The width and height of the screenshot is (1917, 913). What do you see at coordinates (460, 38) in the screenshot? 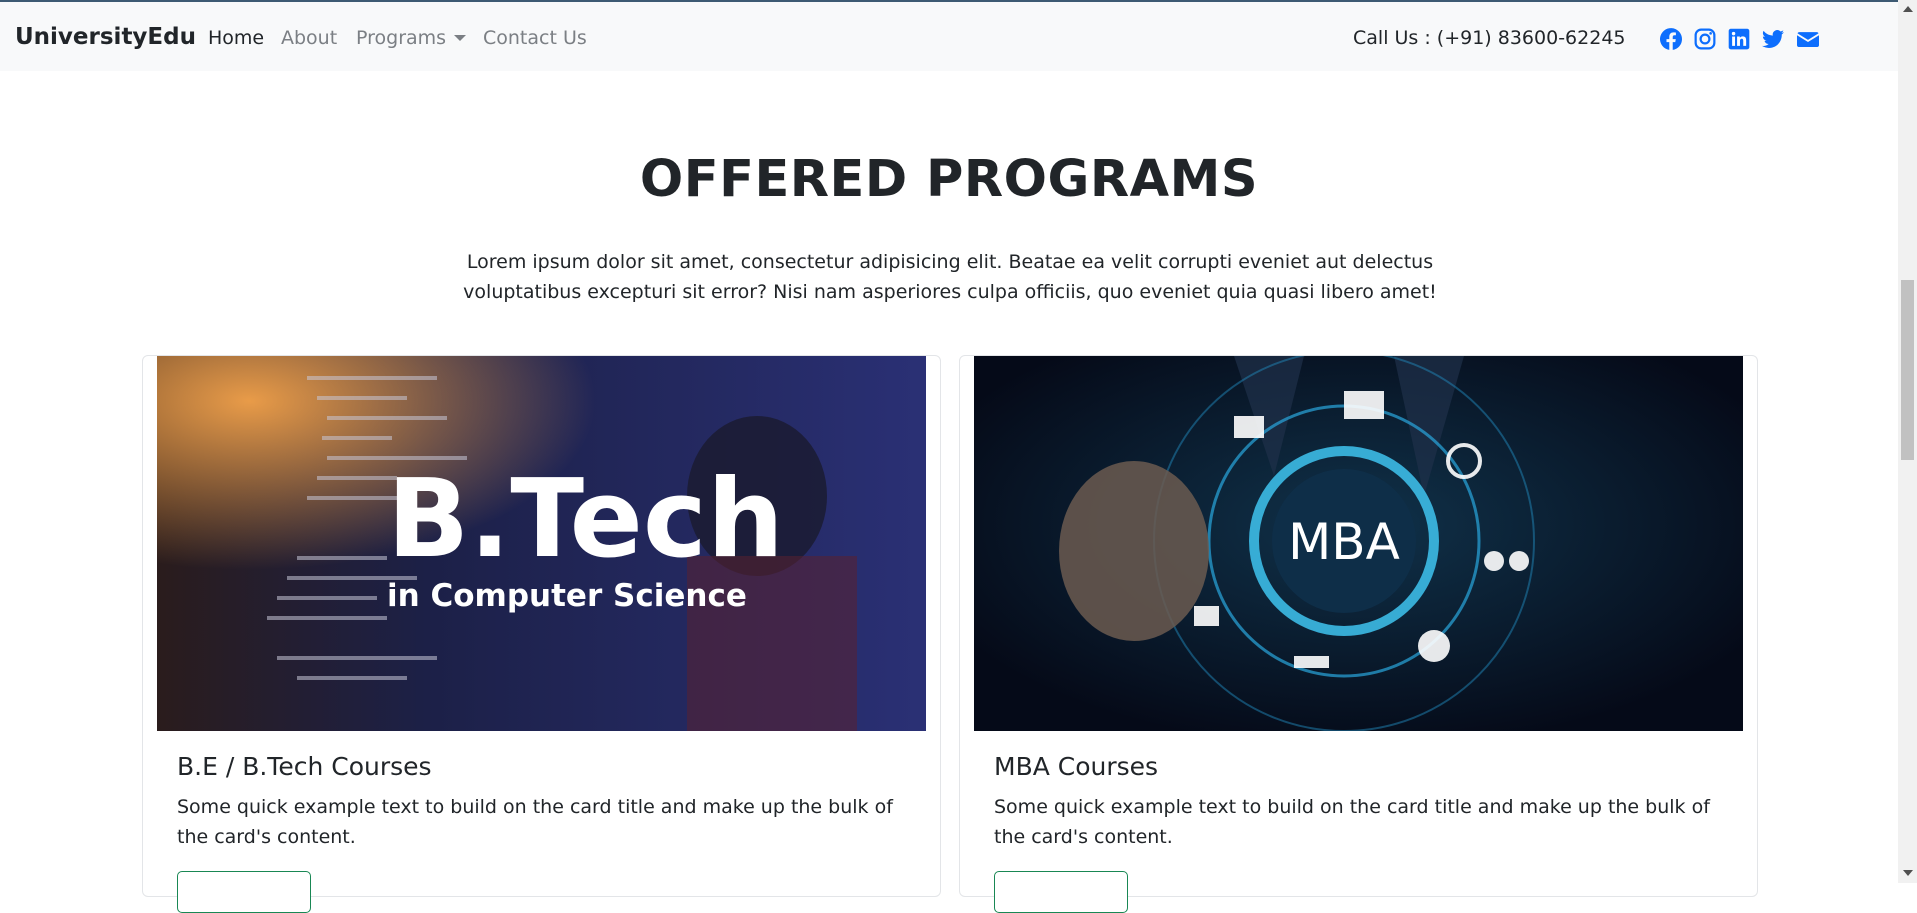
I see `chevron-down-icon` at bounding box center [460, 38].